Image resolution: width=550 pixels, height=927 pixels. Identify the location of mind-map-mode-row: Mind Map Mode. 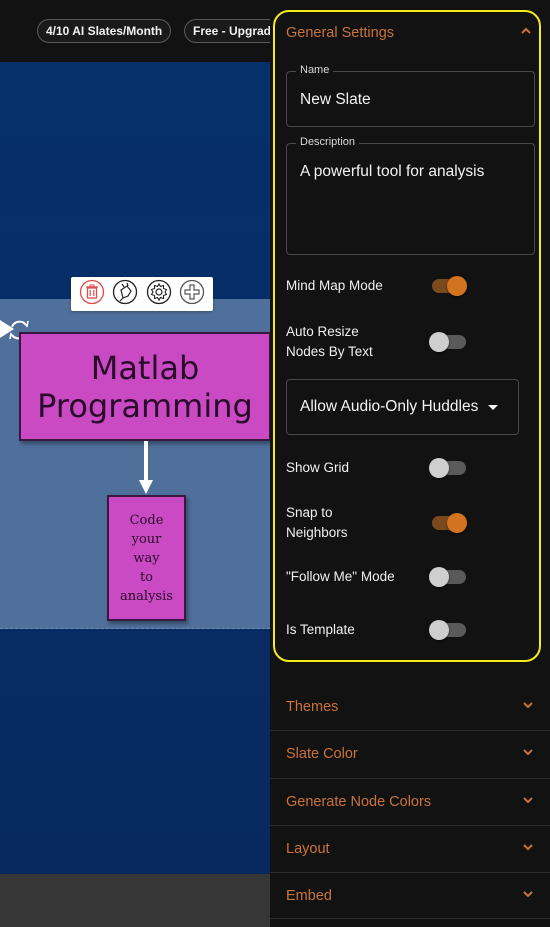
(381, 286).